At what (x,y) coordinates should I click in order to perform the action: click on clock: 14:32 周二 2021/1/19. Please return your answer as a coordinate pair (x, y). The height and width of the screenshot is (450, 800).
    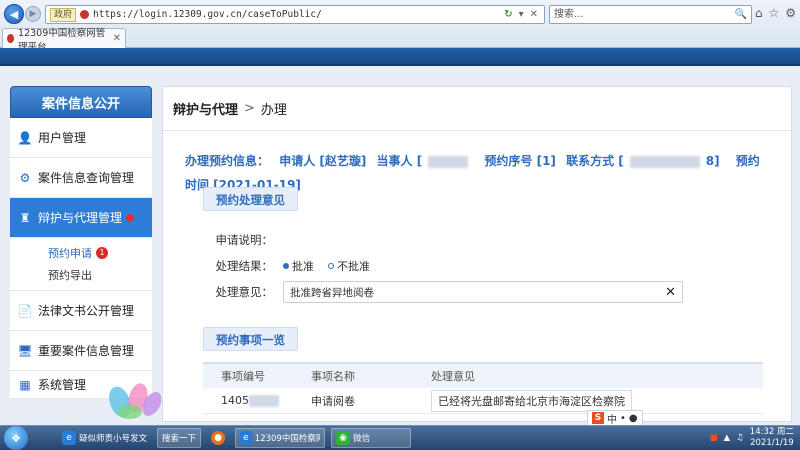
    Looking at the image, I should click on (772, 438).